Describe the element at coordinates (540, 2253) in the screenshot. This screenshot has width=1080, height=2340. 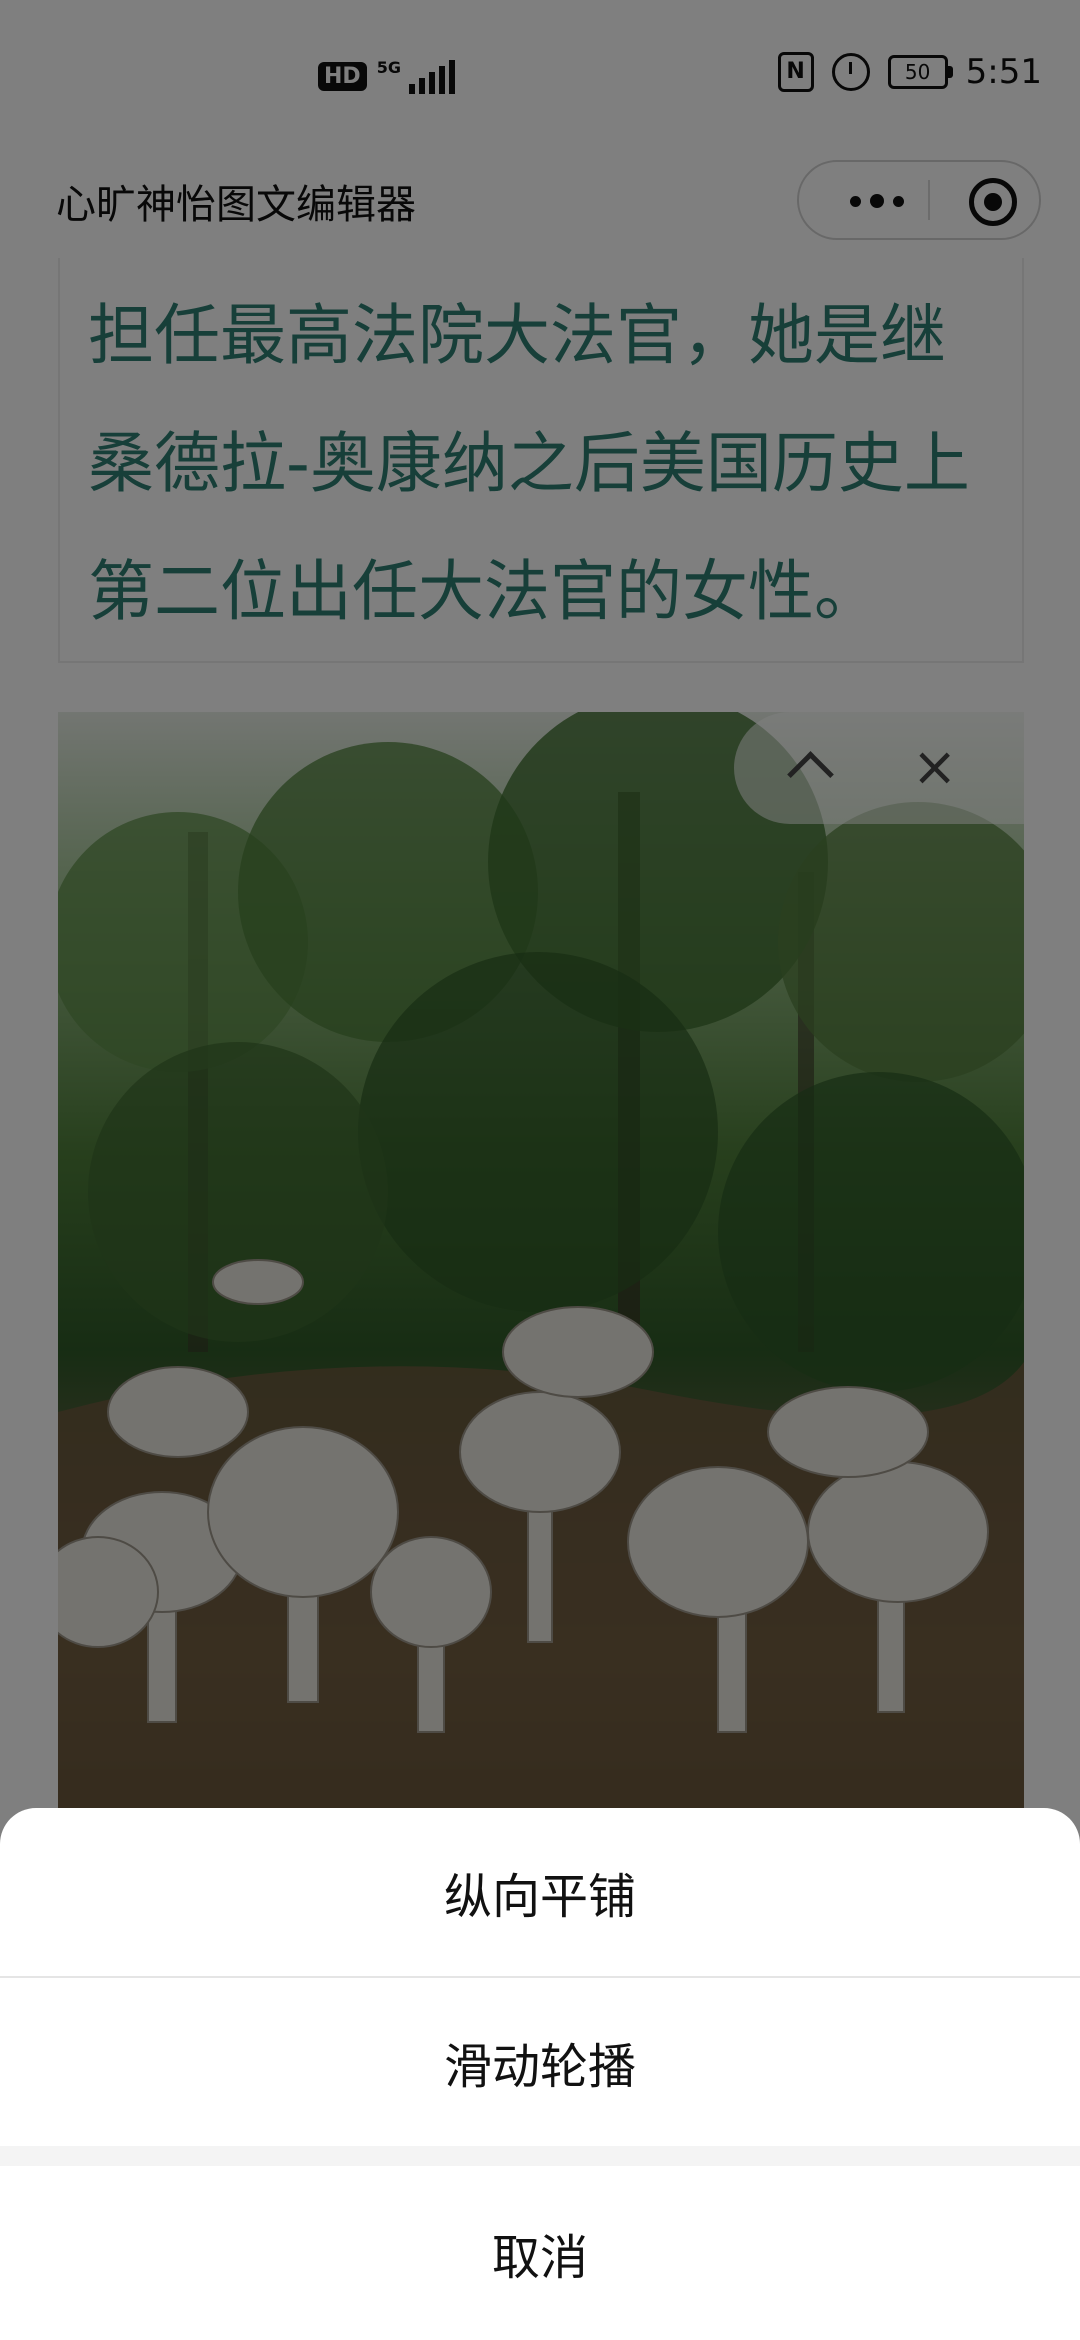
I see `cancel-button: 取消` at that location.